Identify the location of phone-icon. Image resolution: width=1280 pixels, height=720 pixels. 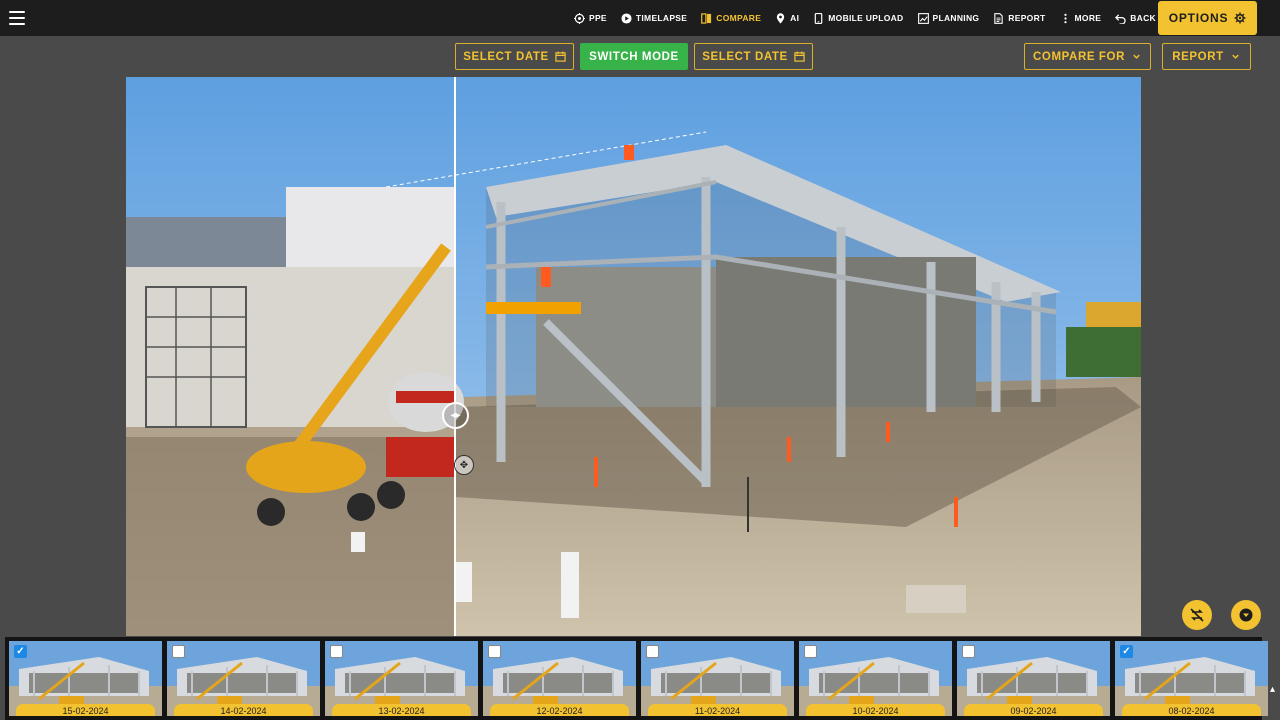
(818, 18).